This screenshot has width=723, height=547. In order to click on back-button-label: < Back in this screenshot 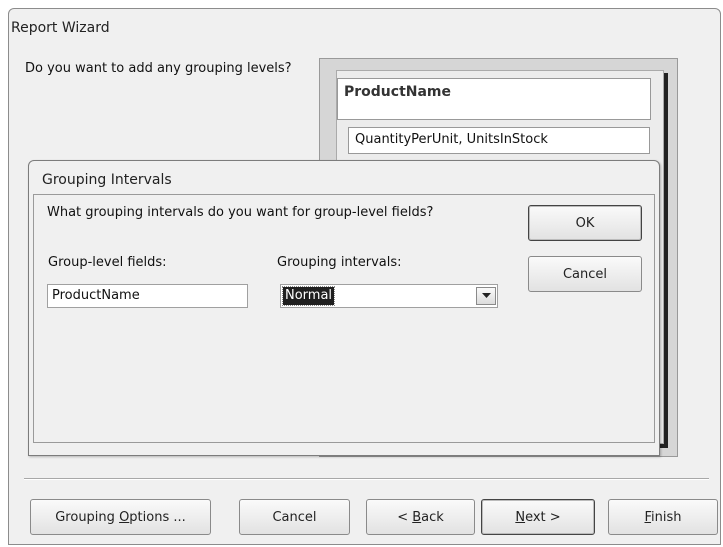, I will do `click(420, 517)`.